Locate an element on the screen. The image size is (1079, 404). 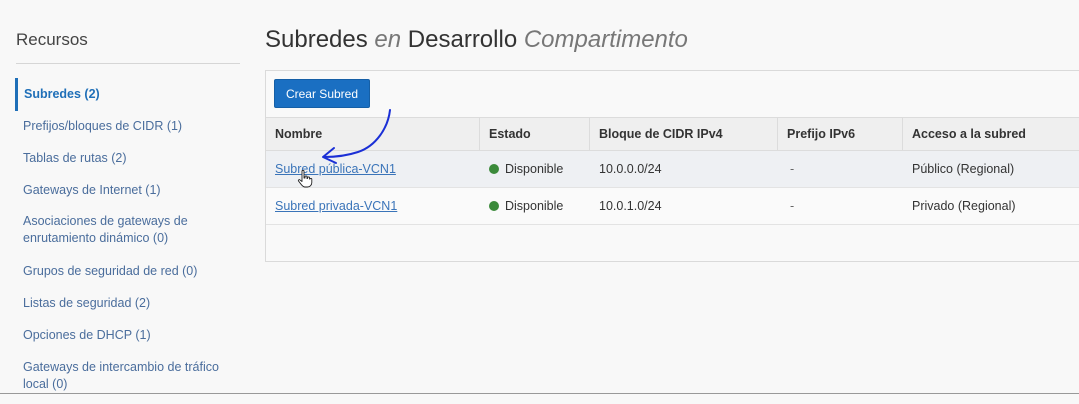
title-preposition: en is located at coordinates (388, 39).